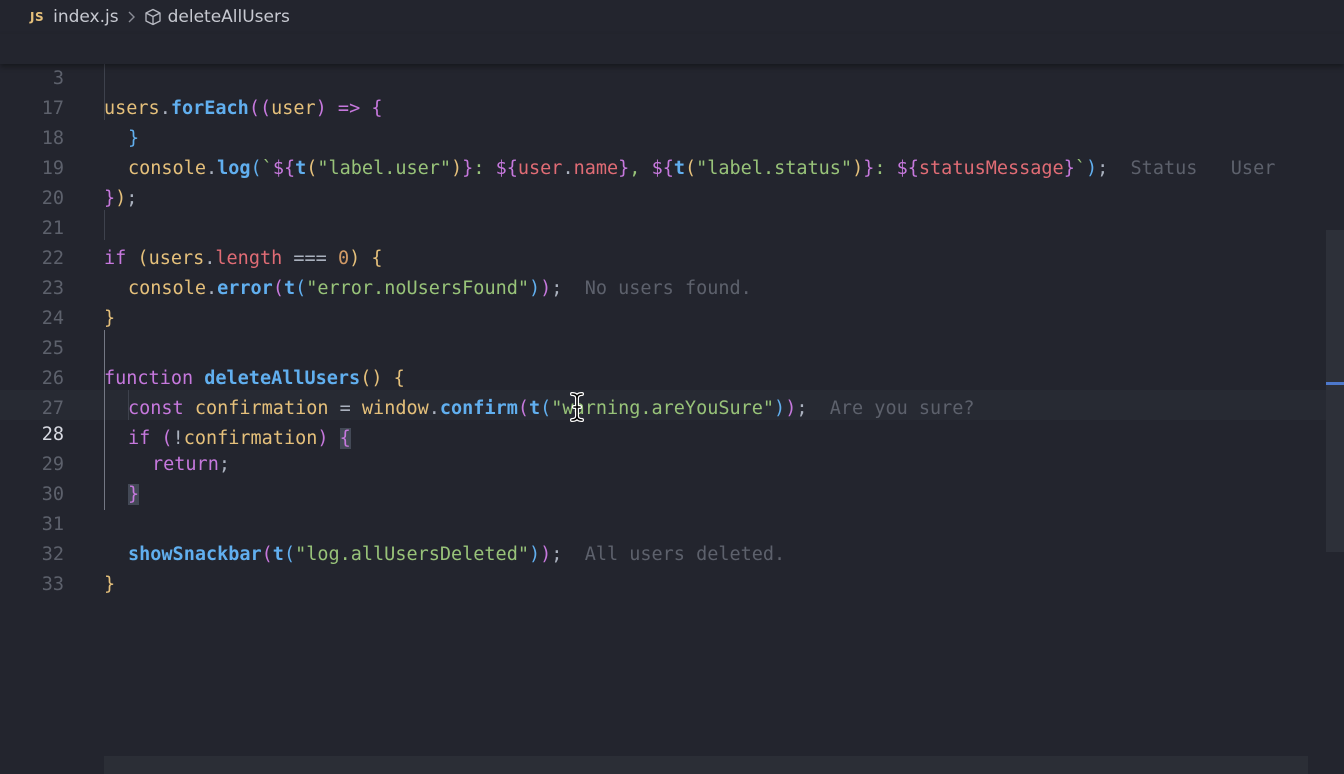 This screenshot has width=1344, height=774. I want to click on code-line: 23 }, so click(663, 286).